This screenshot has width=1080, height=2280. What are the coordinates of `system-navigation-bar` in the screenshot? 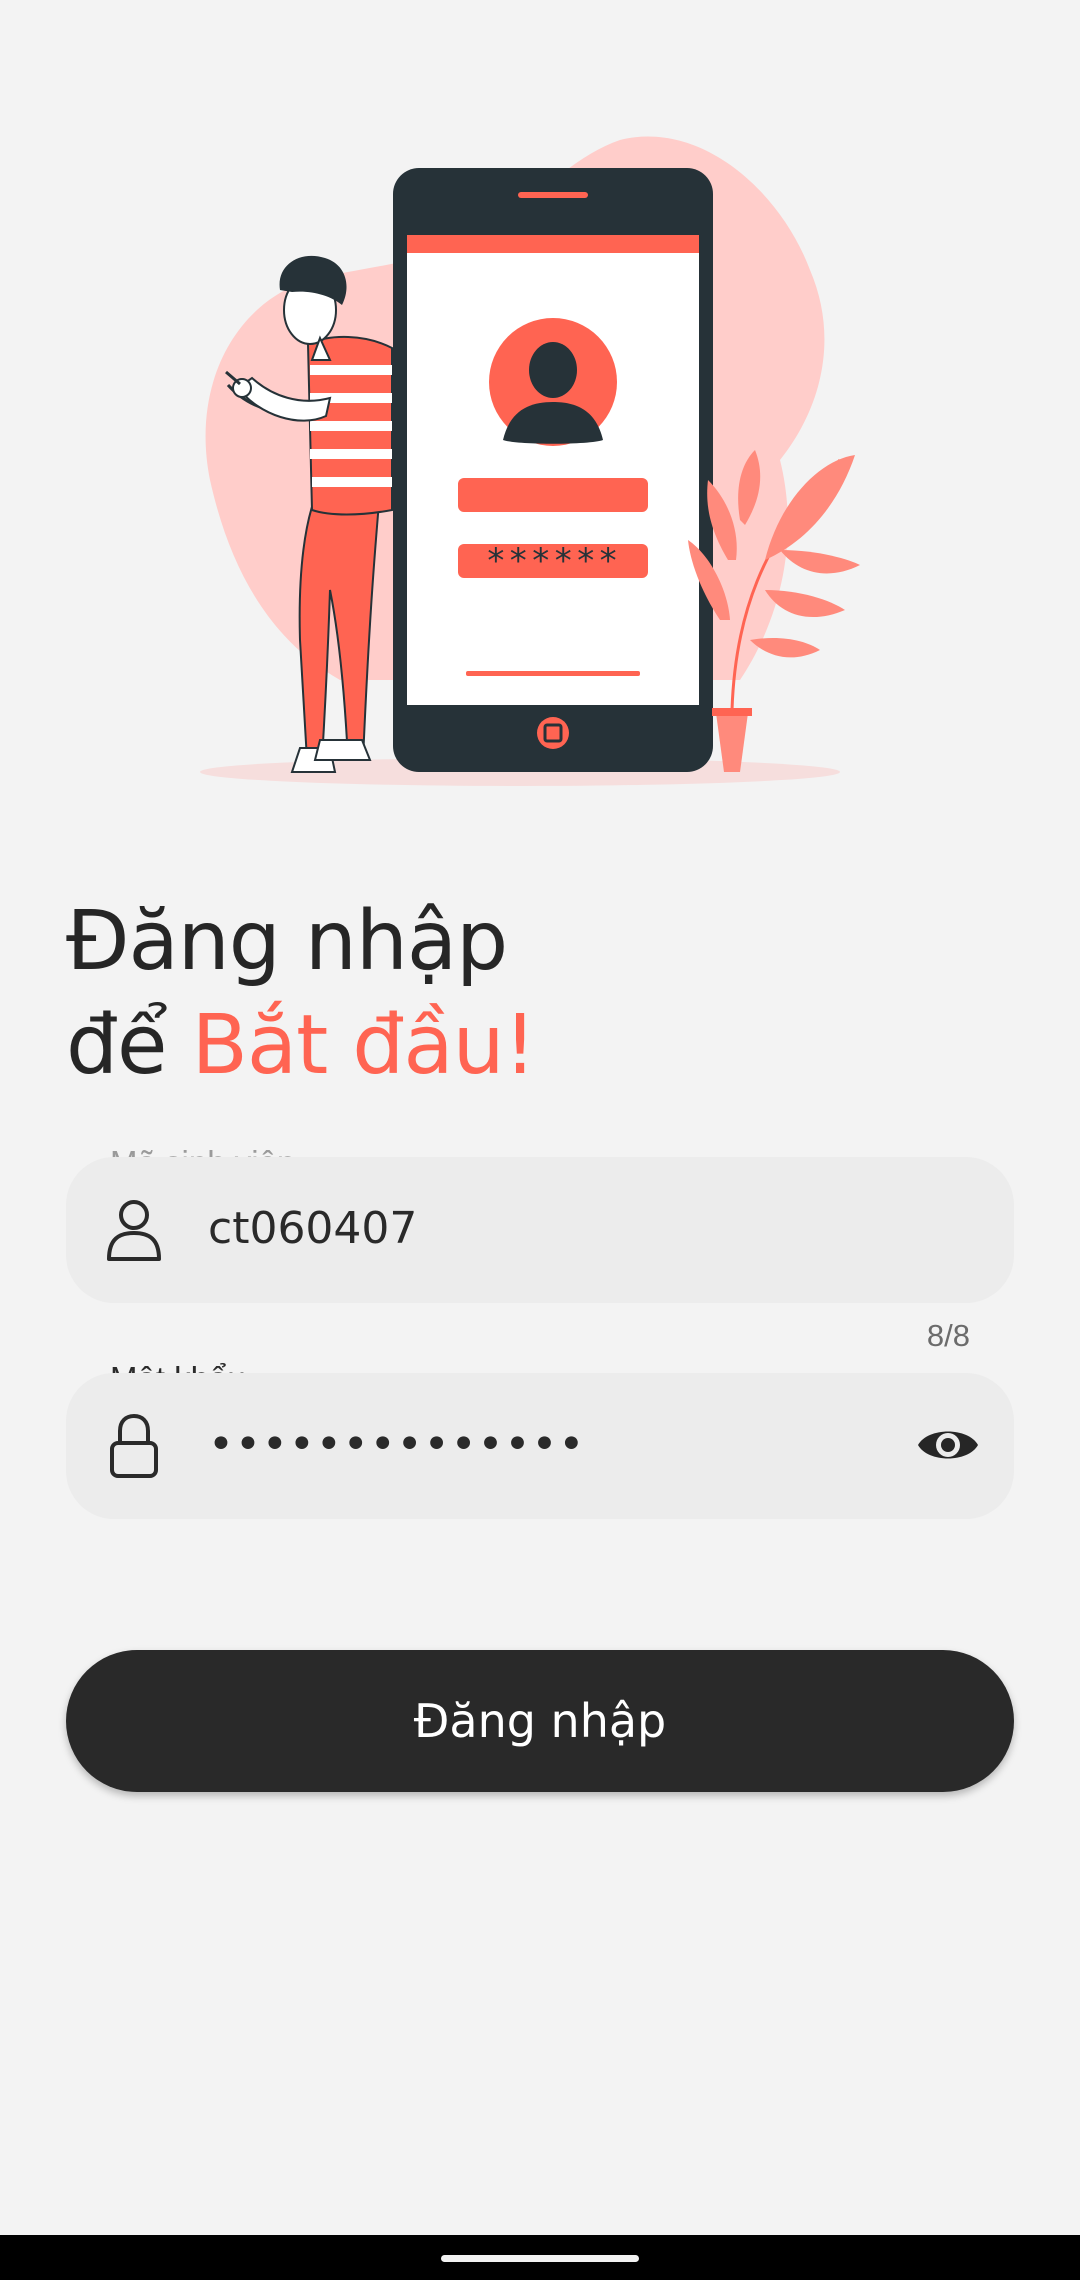 It's located at (540, 2257).